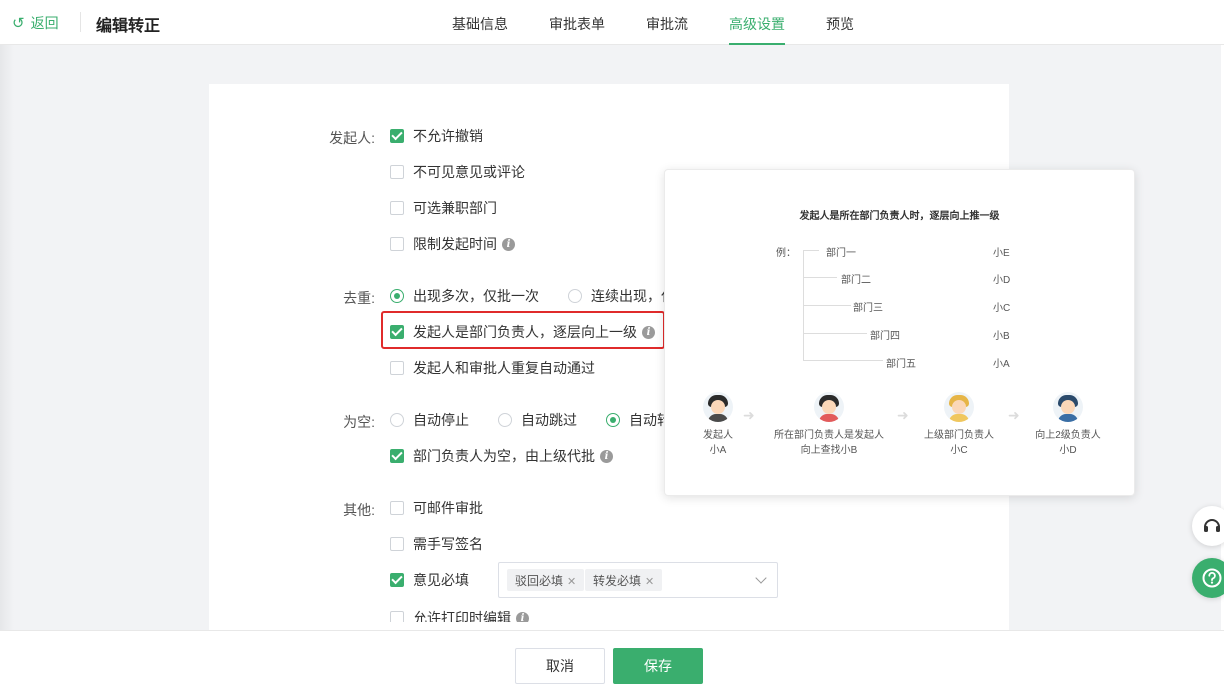 This screenshot has width=1224, height=686. What do you see at coordinates (633, 296) in the screenshot?
I see `option-text: 连续出现，仅` at bounding box center [633, 296].